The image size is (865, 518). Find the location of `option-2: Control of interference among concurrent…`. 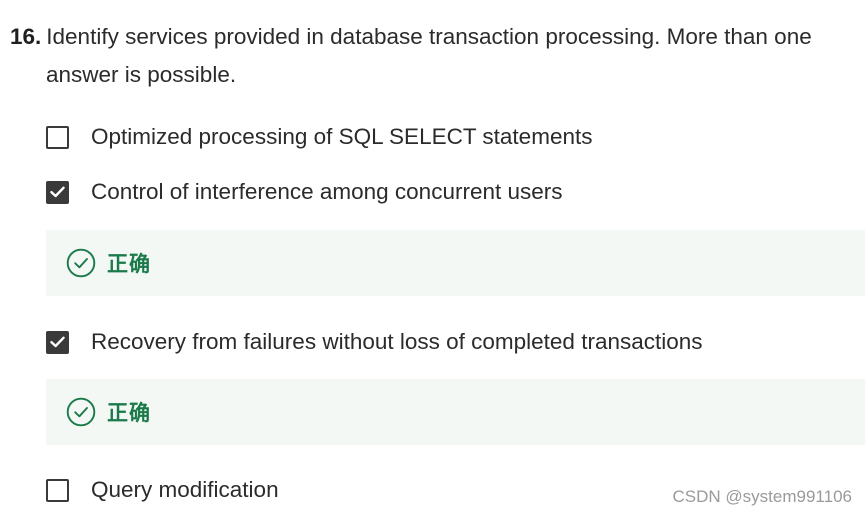

option-2: Control of interference among concurrent… is located at coordinates (304, 192).